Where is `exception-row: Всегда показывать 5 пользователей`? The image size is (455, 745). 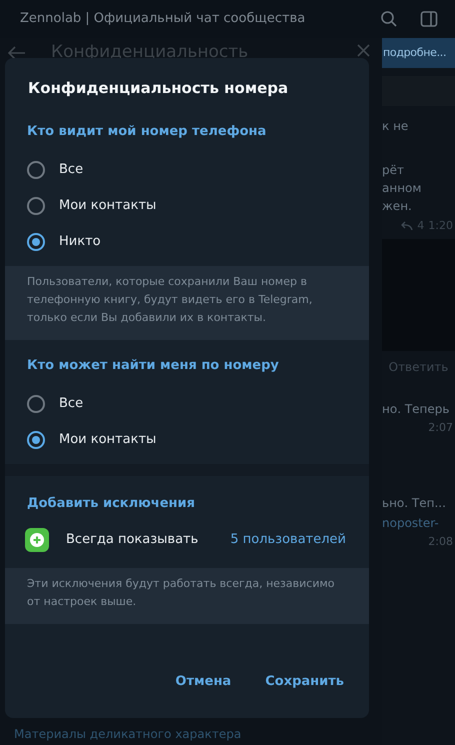
exception-row: Всегда показывать 5 пользователей is located at coordinates (187, 540).